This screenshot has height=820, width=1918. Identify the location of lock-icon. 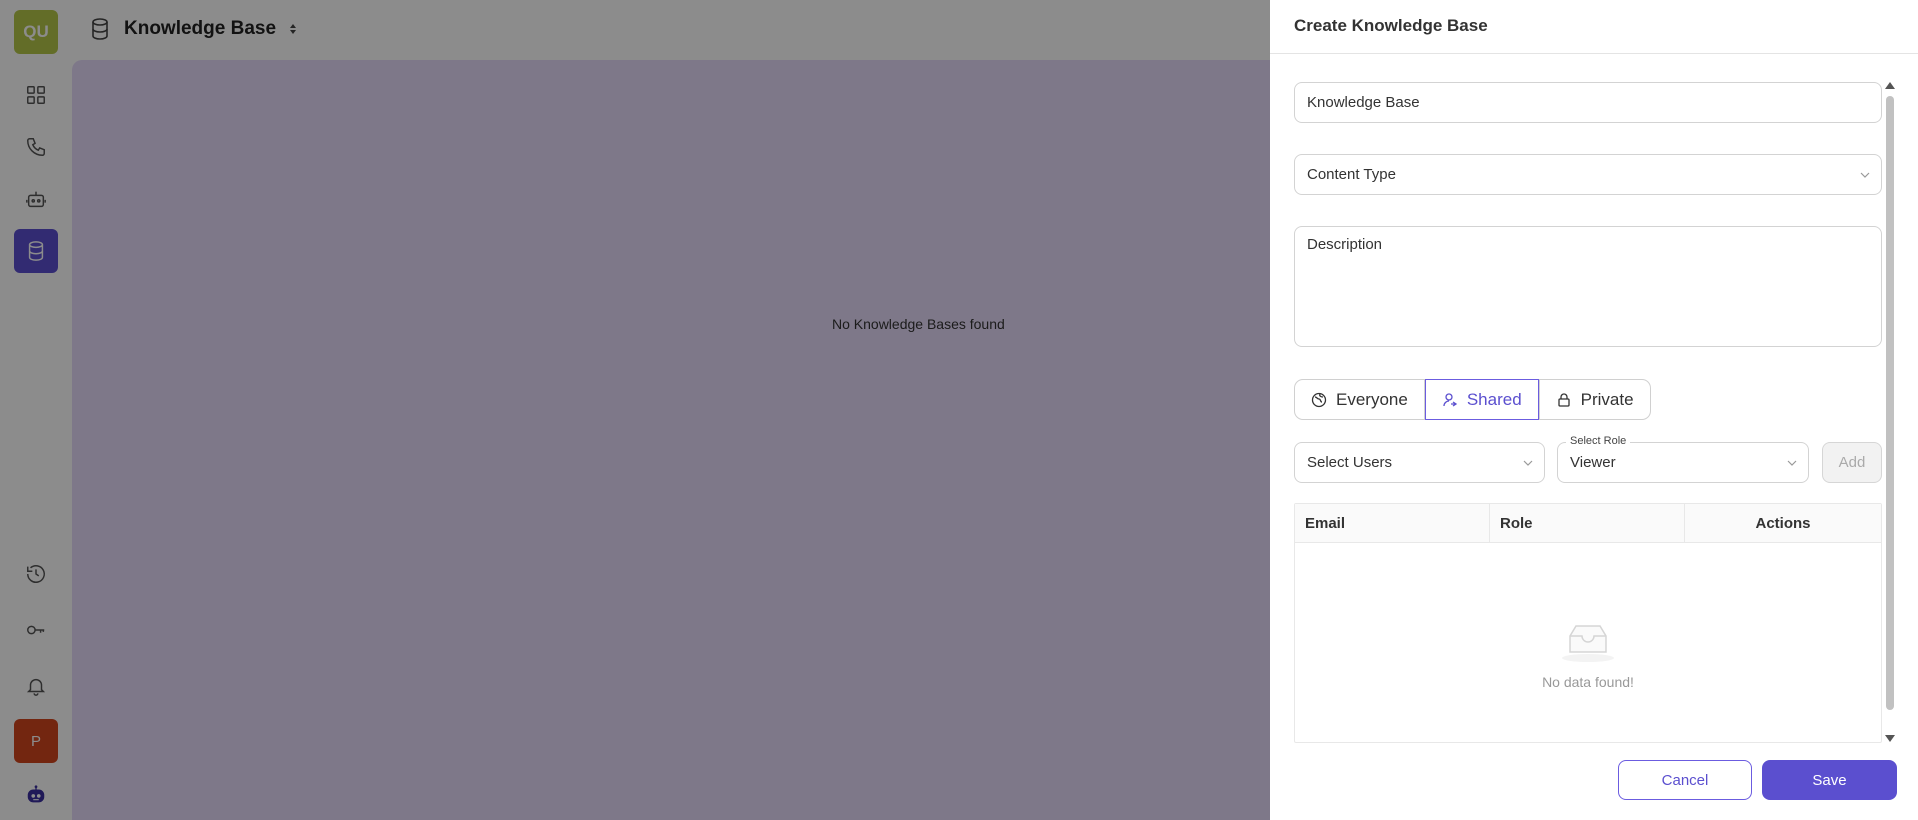
(1564, 399).